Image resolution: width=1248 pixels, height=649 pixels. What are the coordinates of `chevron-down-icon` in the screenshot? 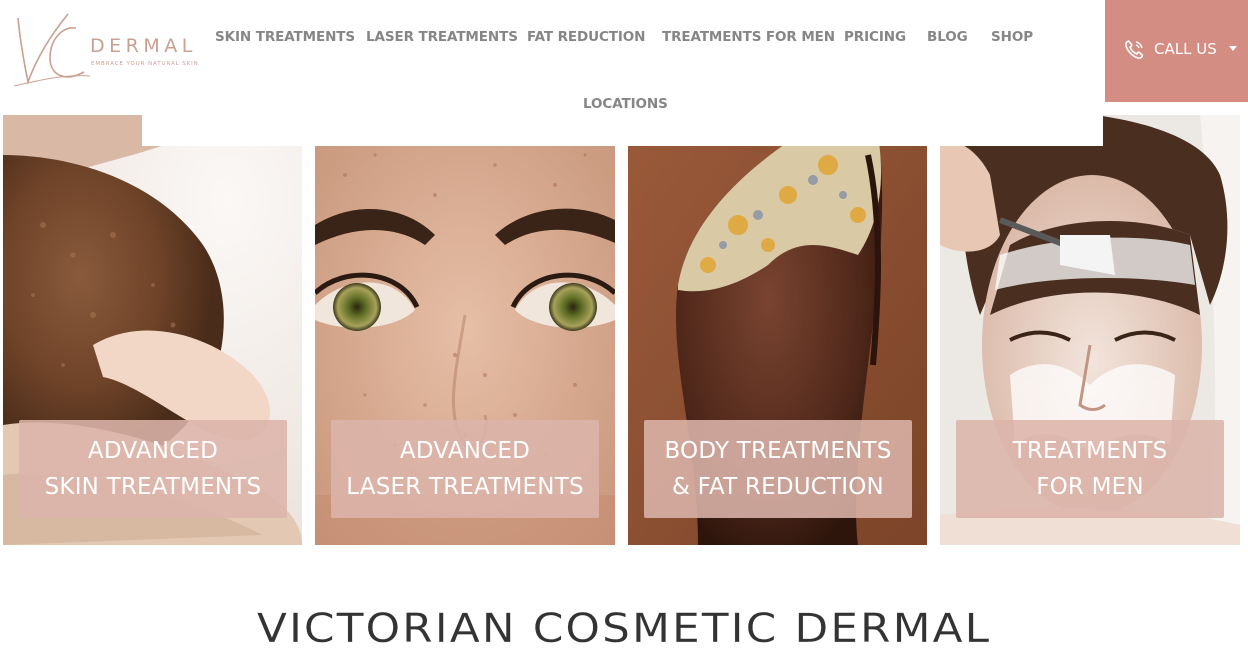 It's located at (1233, 48).